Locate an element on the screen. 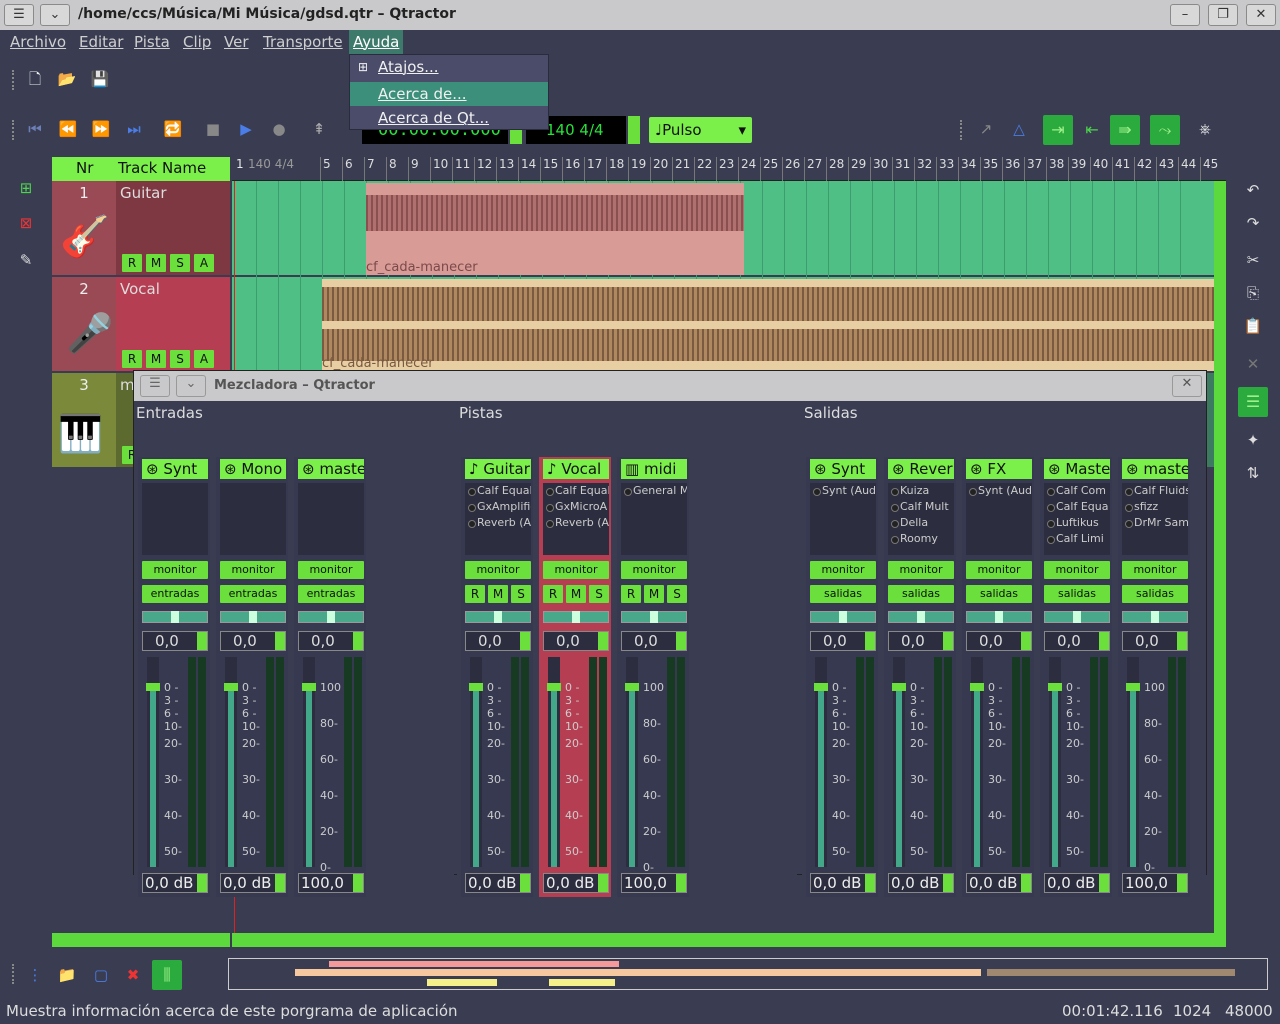  track-row: 1 🎸 Guitar R M S A is located at coordinates (141, 228).